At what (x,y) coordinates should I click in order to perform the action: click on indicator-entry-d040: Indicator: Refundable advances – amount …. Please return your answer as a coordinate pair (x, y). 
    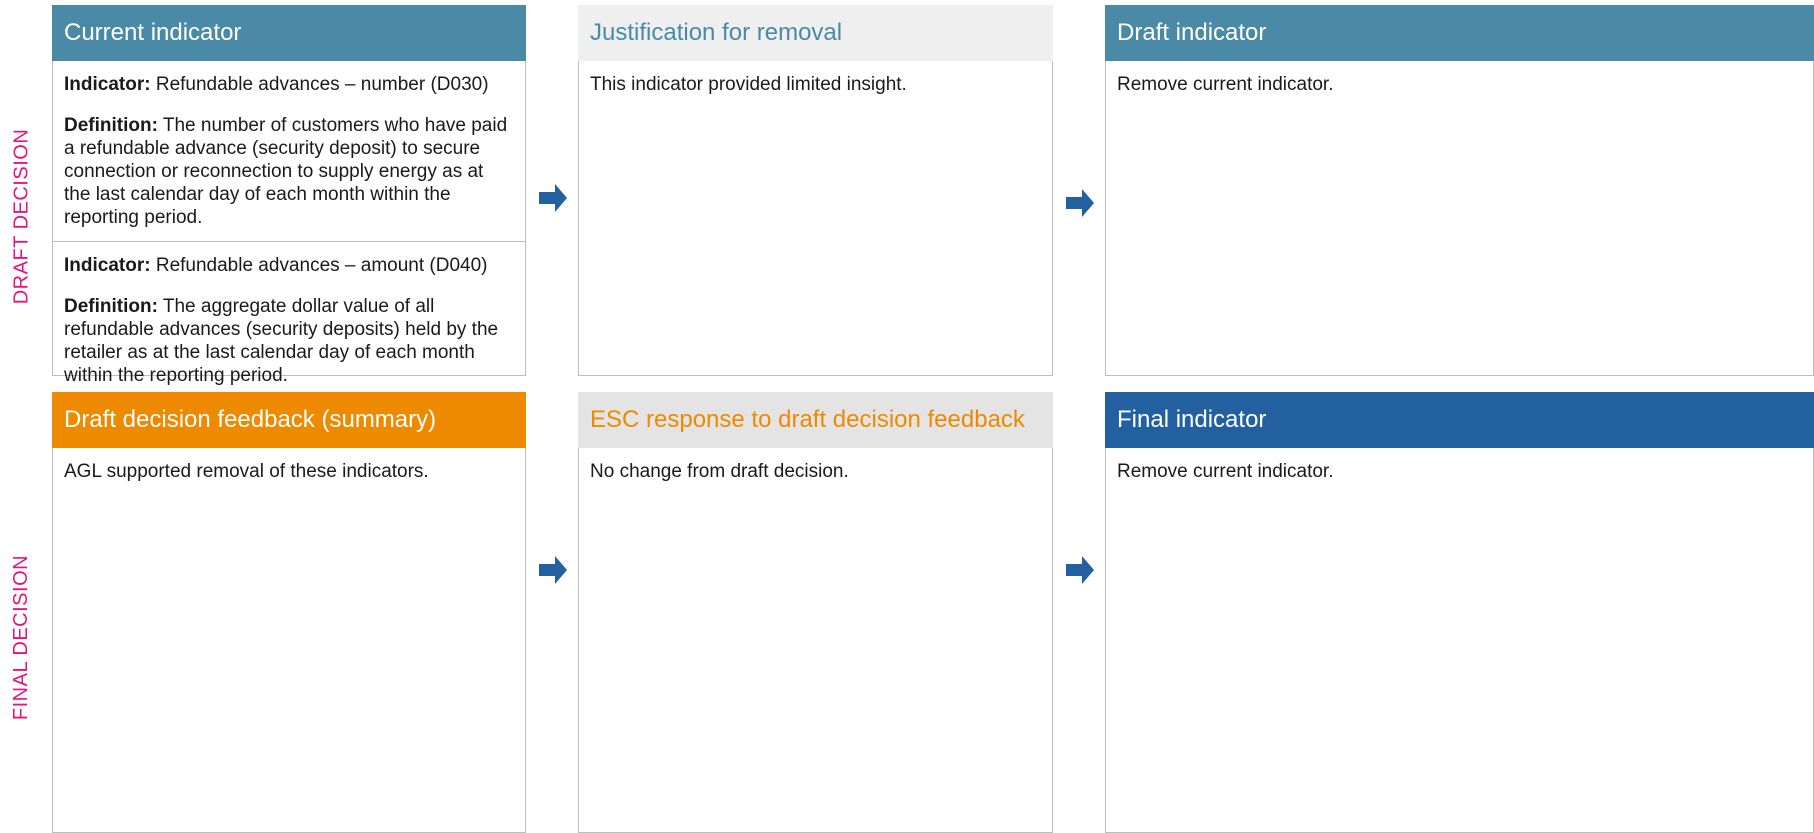
    Looking at the image, I should click on (289, 320).